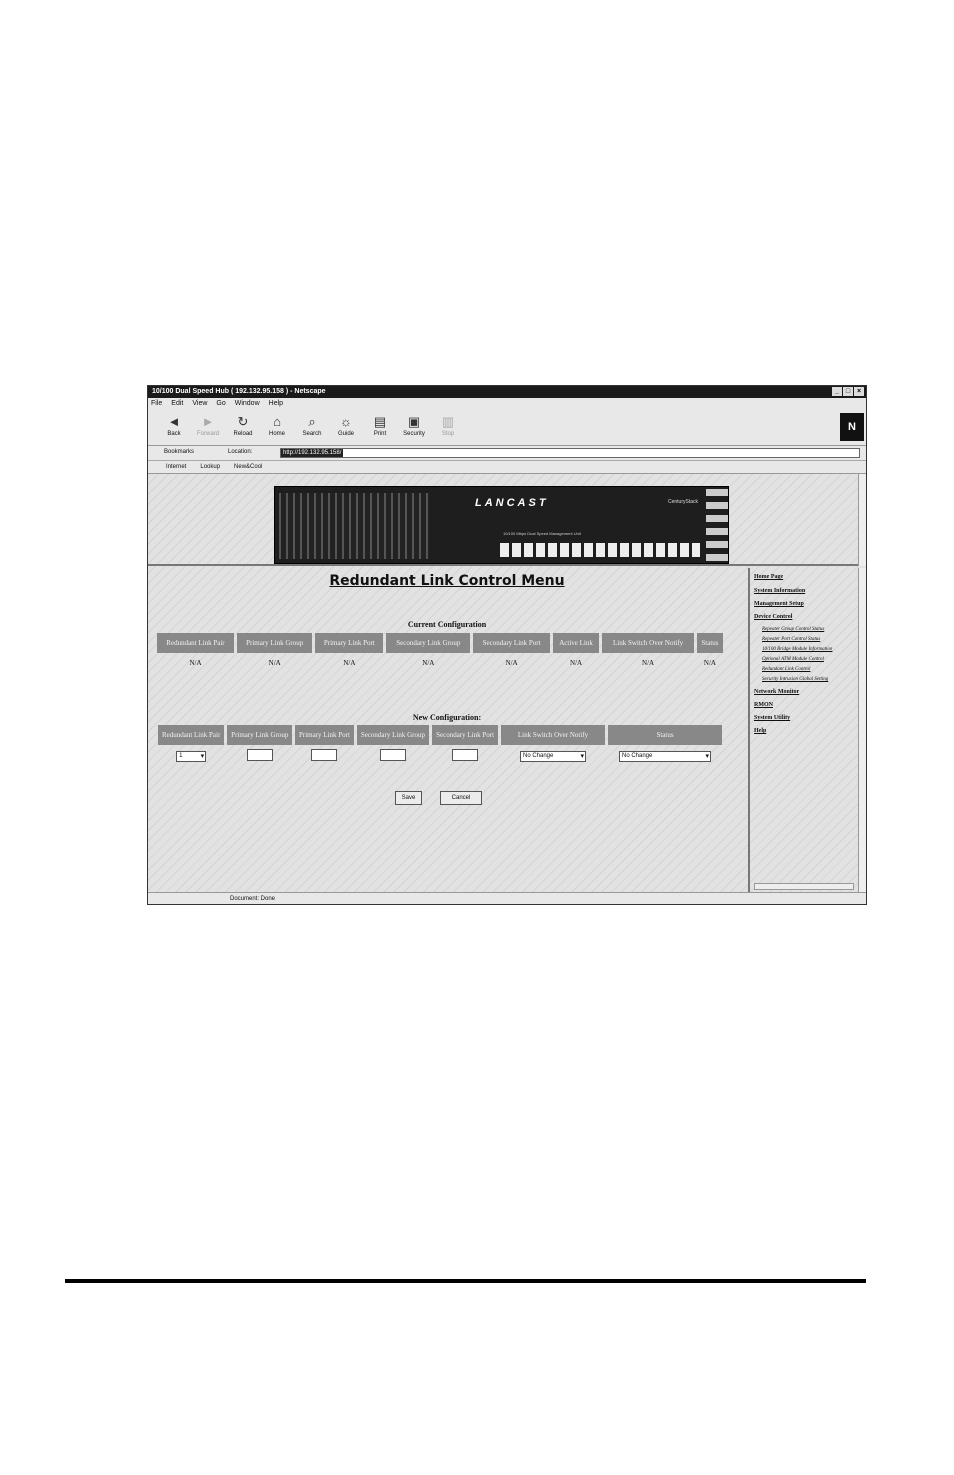  What do you see at coordinates (763, 705) in the screenshot?
I see `nav-item-rmon: RMON` at bounding box center [763, 705].